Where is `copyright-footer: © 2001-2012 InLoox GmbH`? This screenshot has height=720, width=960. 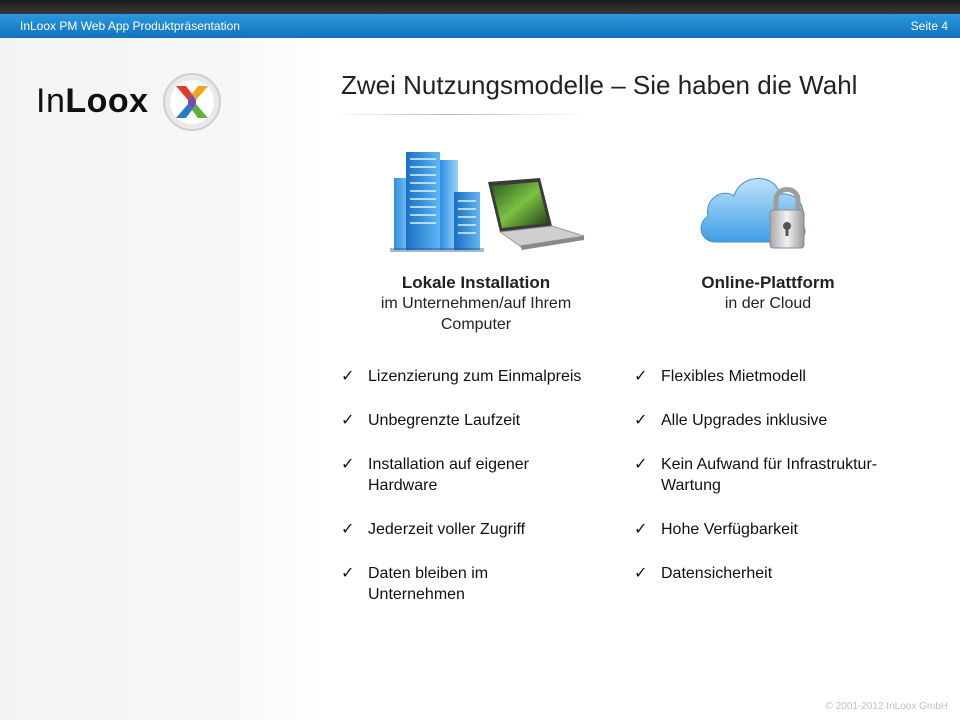
copyright-footer: © 2001-2012 InLoox GmbH is located at coordinates (886, 706).